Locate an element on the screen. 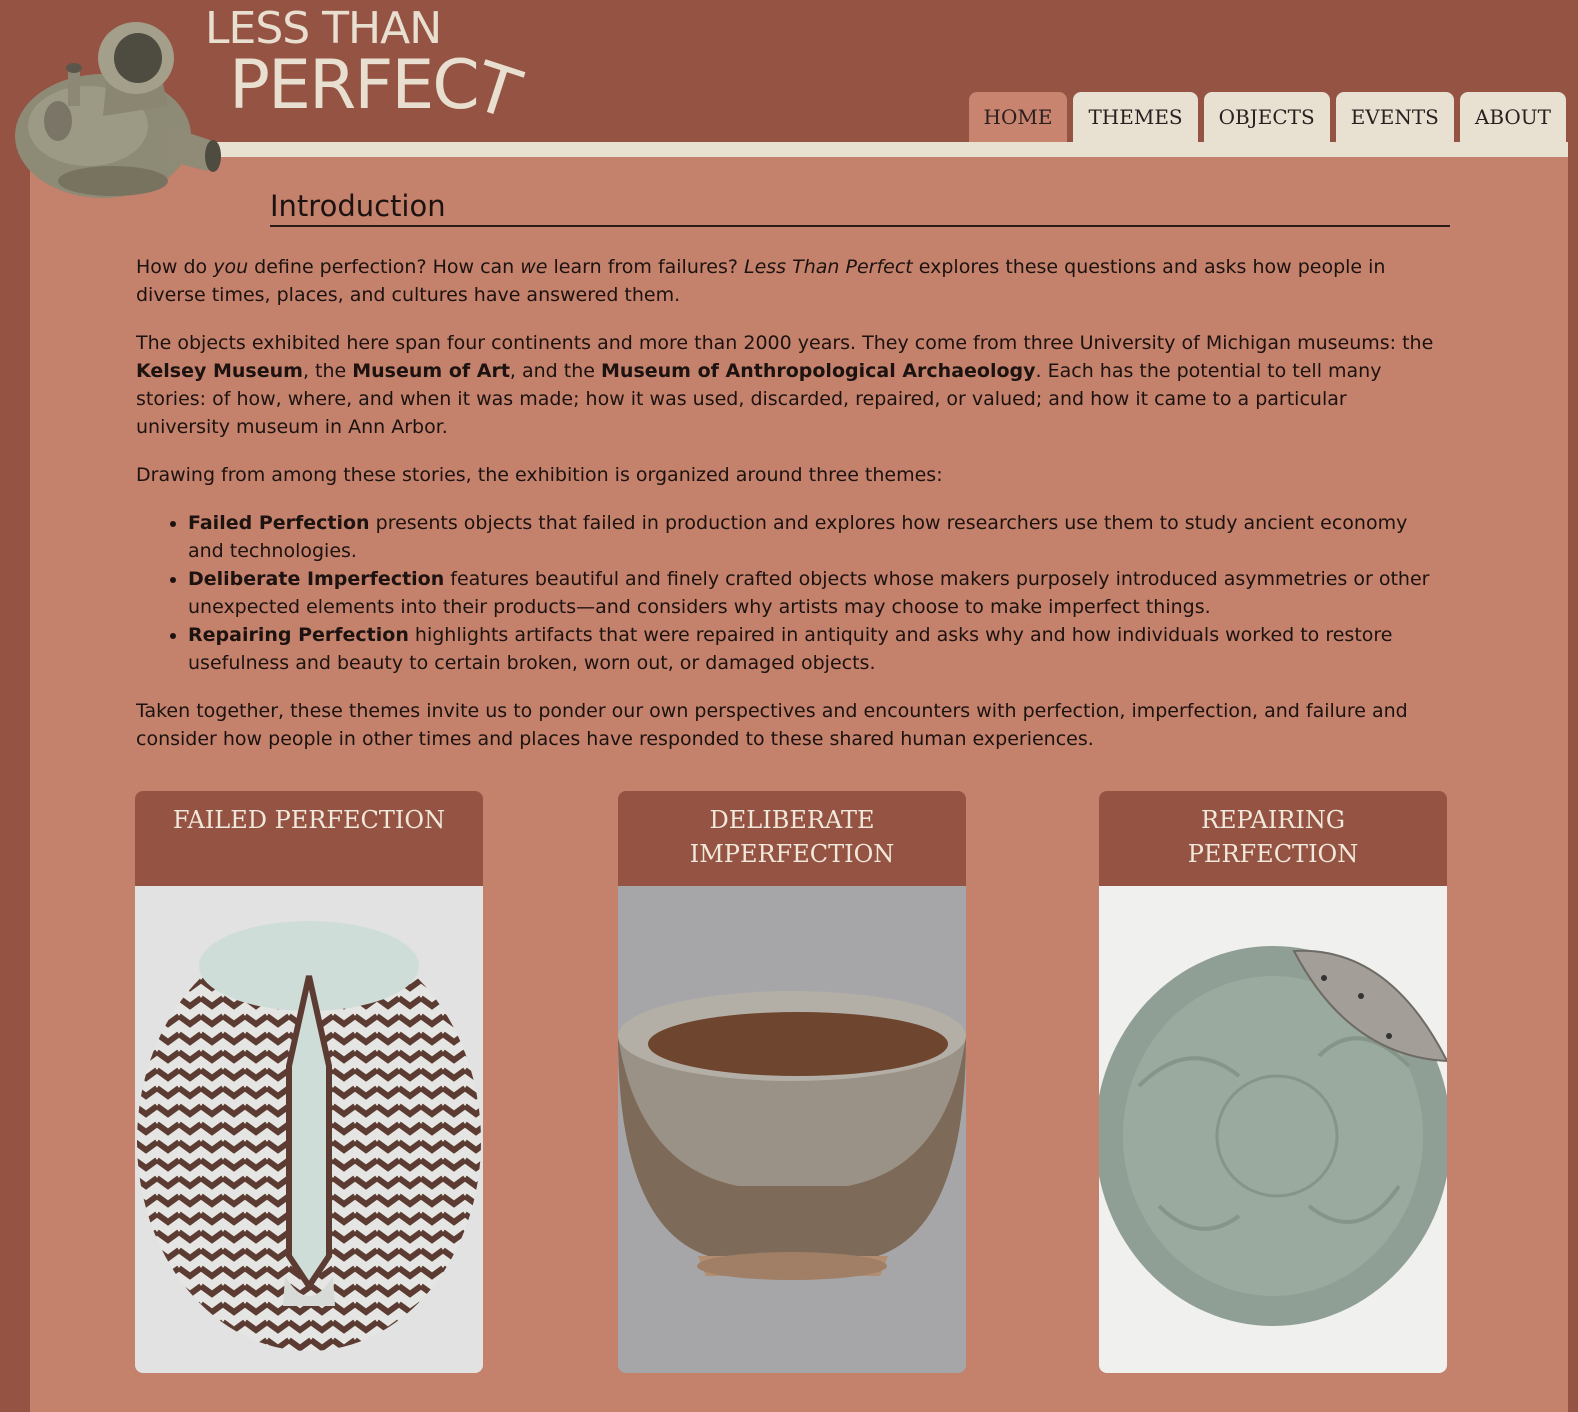  logo-line-2-main: PERFEC is located at coordinates (354, 85).